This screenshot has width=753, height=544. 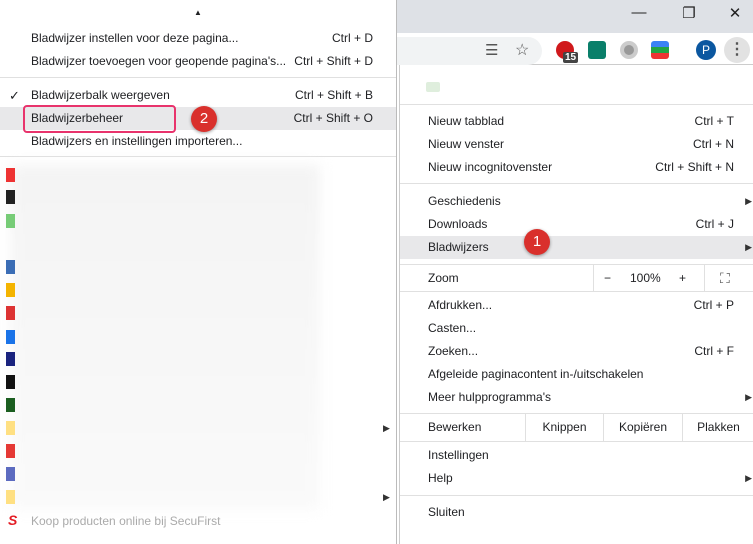 What do you see at coordinates (706, 50) in the screenshot?
I see `profile-avatar: P` at bounding box center [706, 50].